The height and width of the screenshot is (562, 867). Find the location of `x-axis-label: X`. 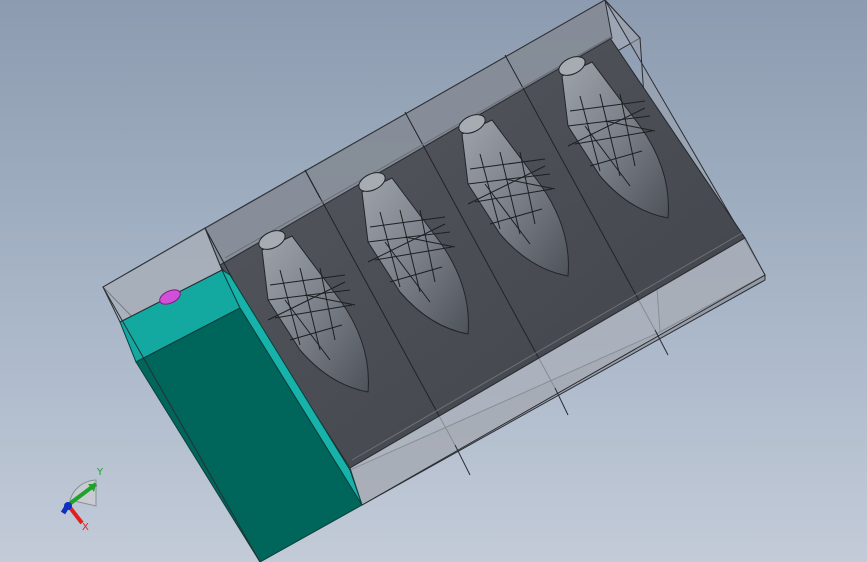

x-axis-label: X is located at coordinates (85, 527).